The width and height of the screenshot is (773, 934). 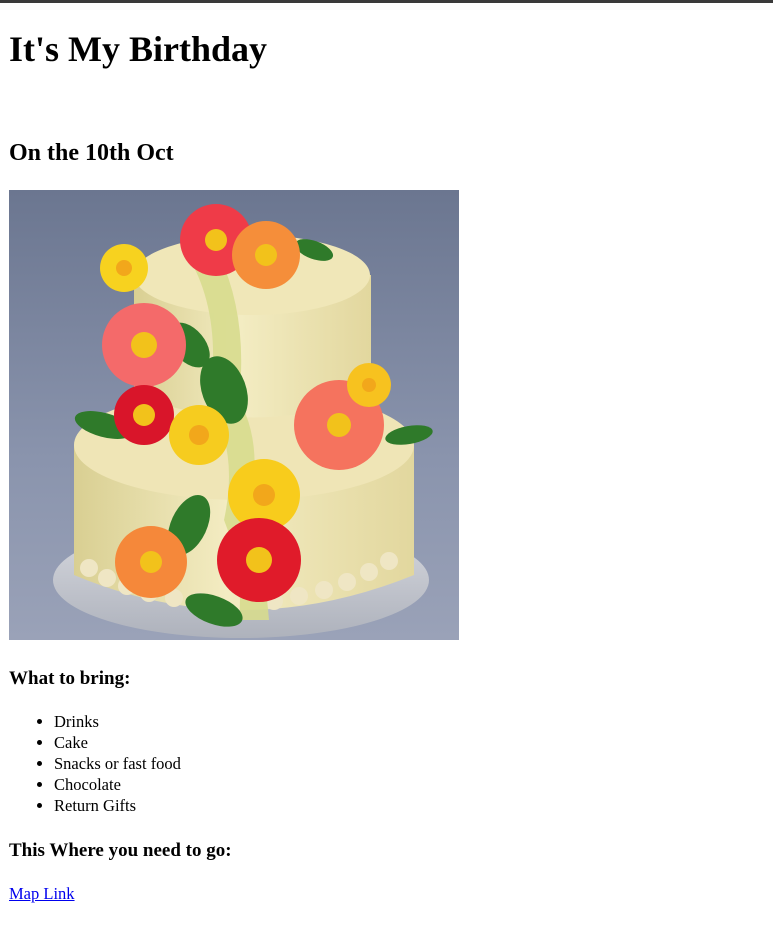 What do you see at coordinates (42, 893) in the screenshot?
I see `map-link: Map Link` at bounding box center [42, 893].